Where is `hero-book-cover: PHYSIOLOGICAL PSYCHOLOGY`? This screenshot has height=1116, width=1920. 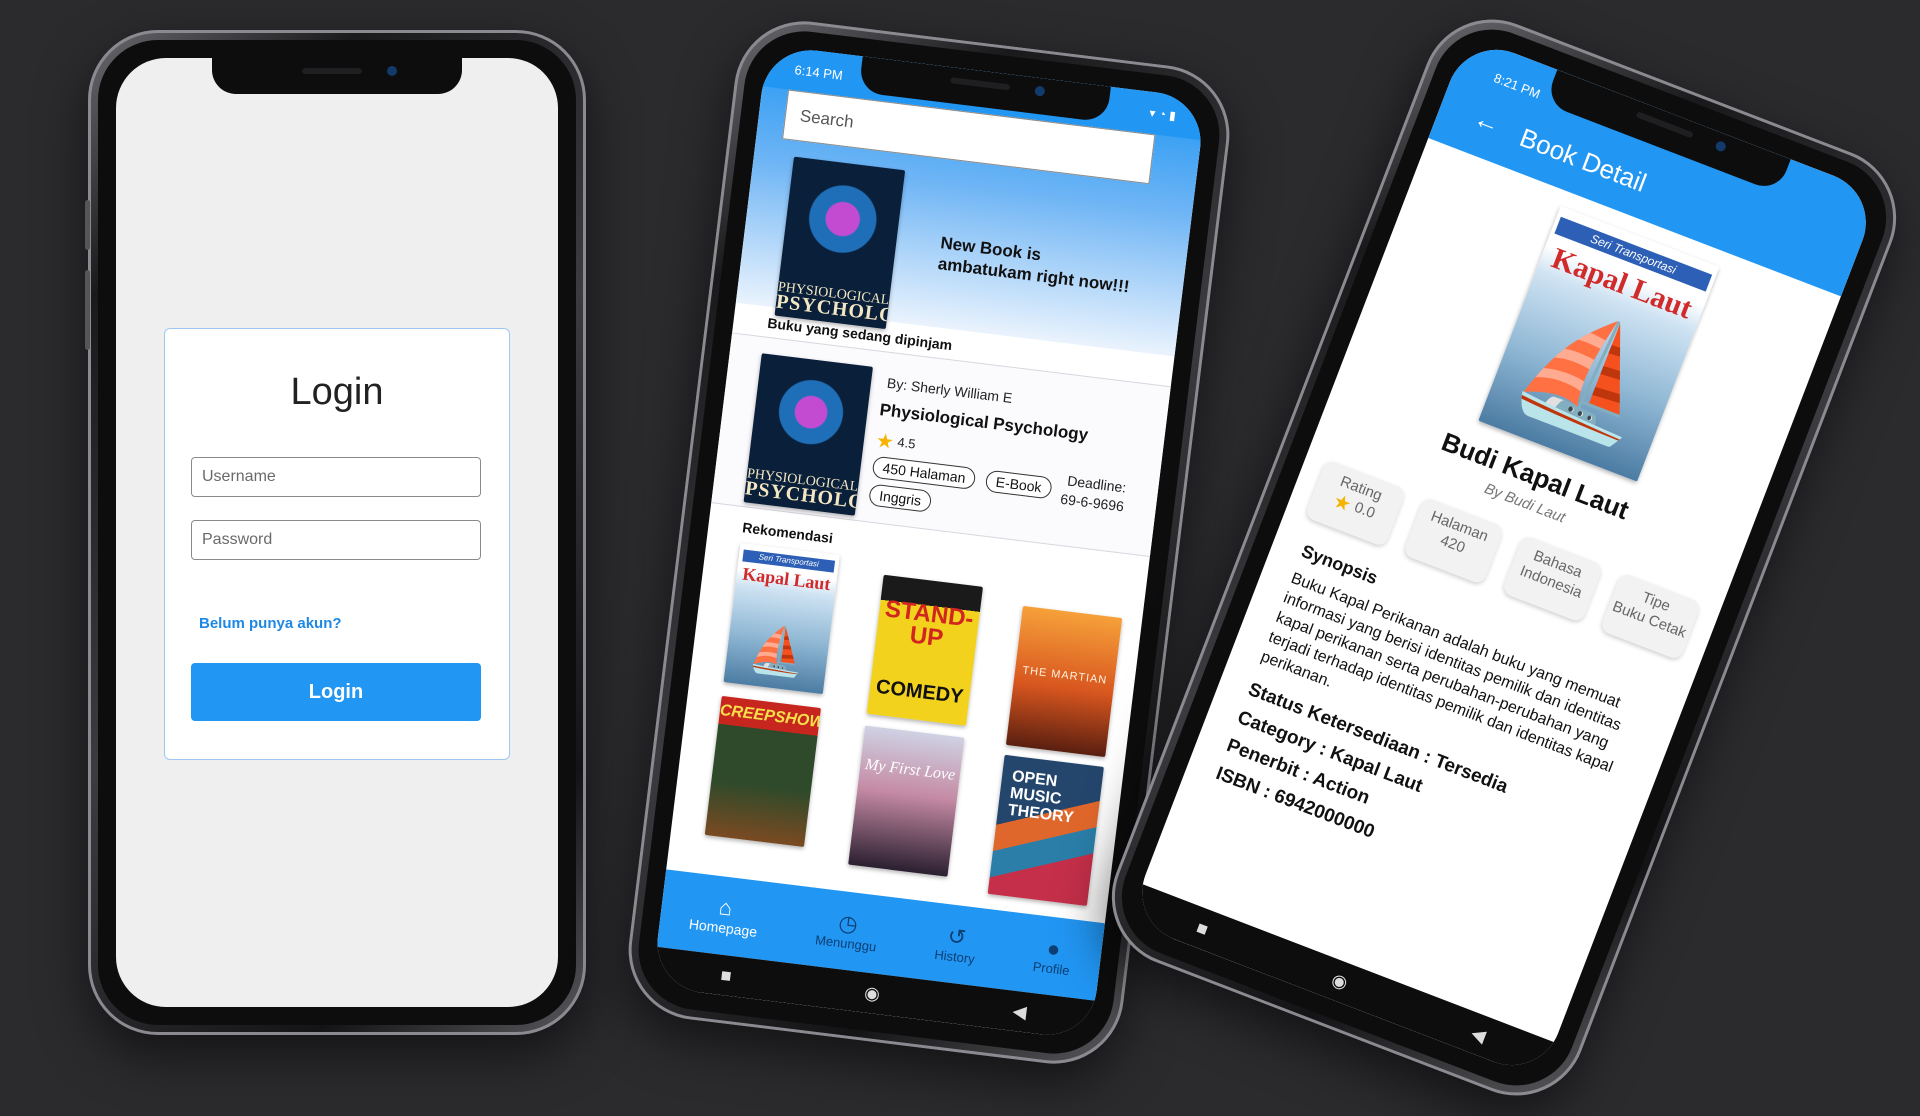 hero-book-cover: PHYSIOLOGICAL PSYCHOLOGY is located at coordinates (840, 243).